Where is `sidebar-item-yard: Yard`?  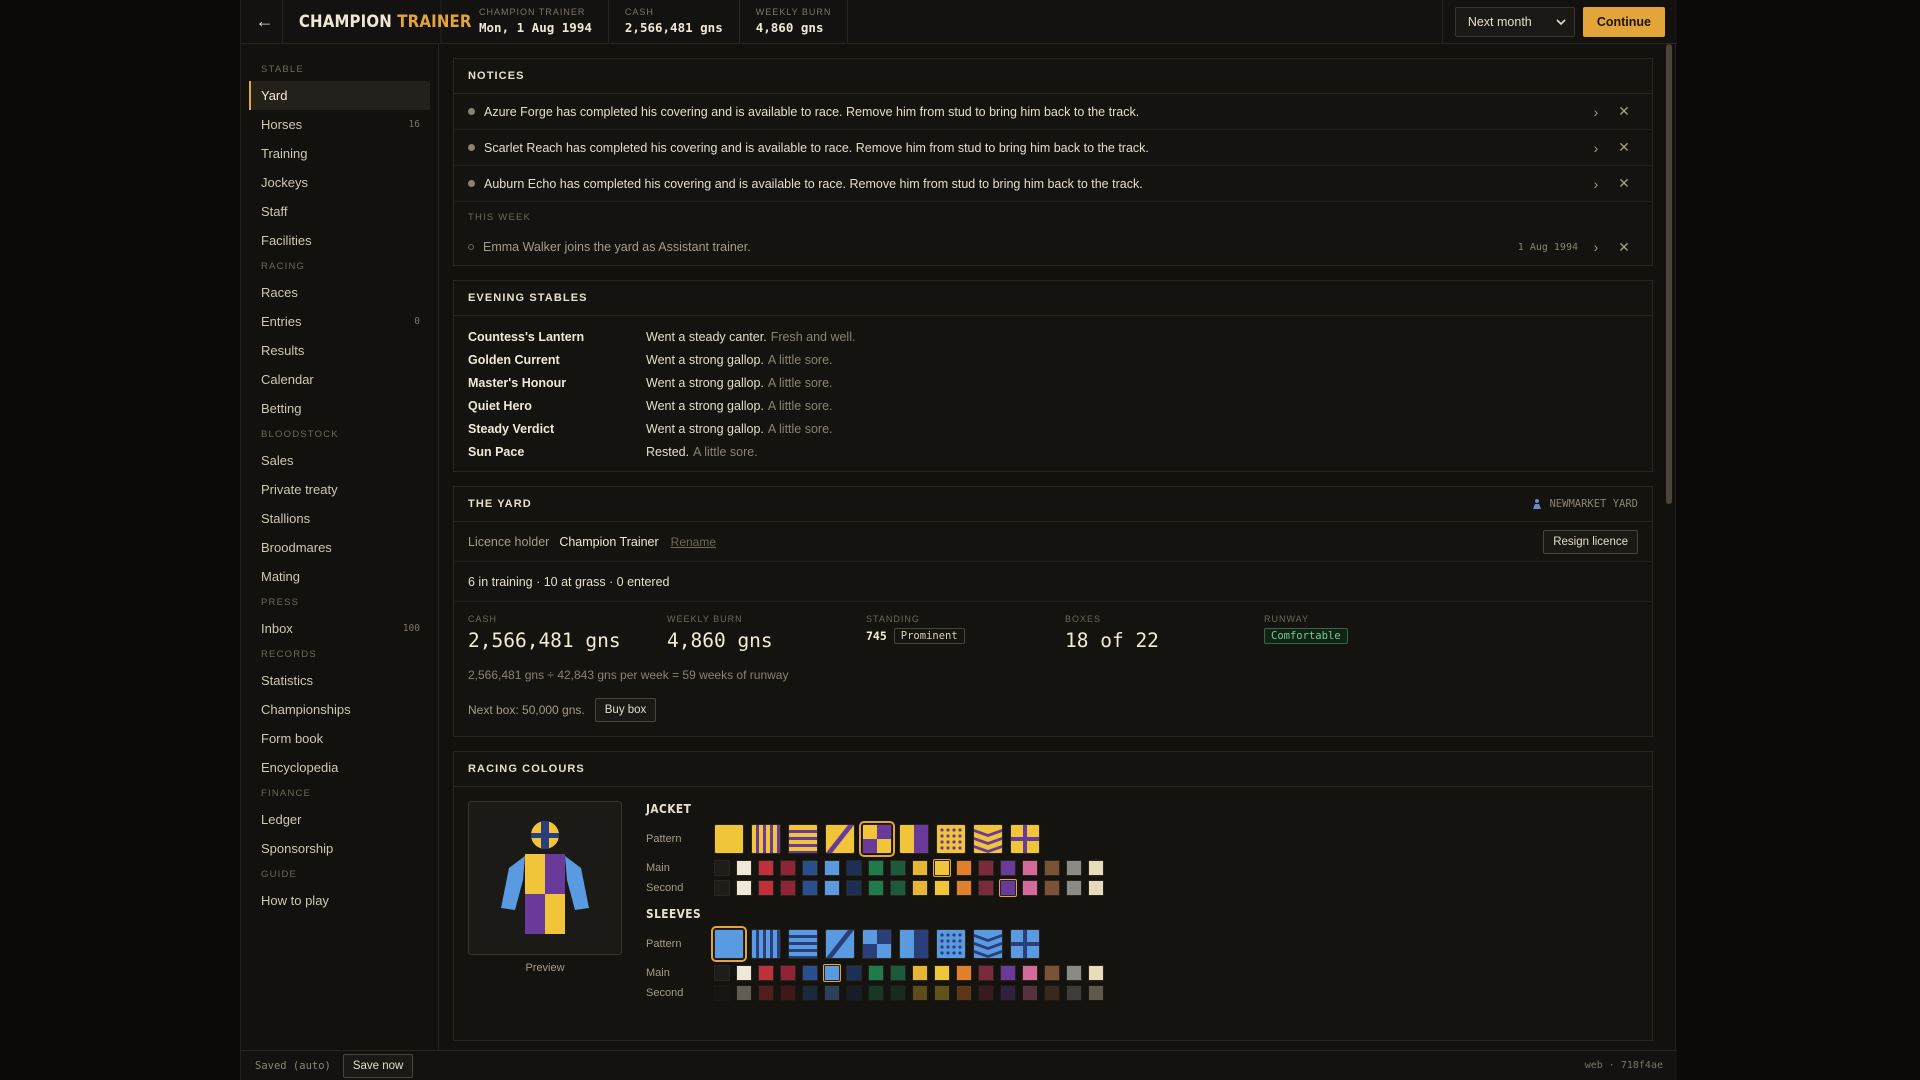 sidebar-item-yard: Yard is located at coordinates (339, 95).